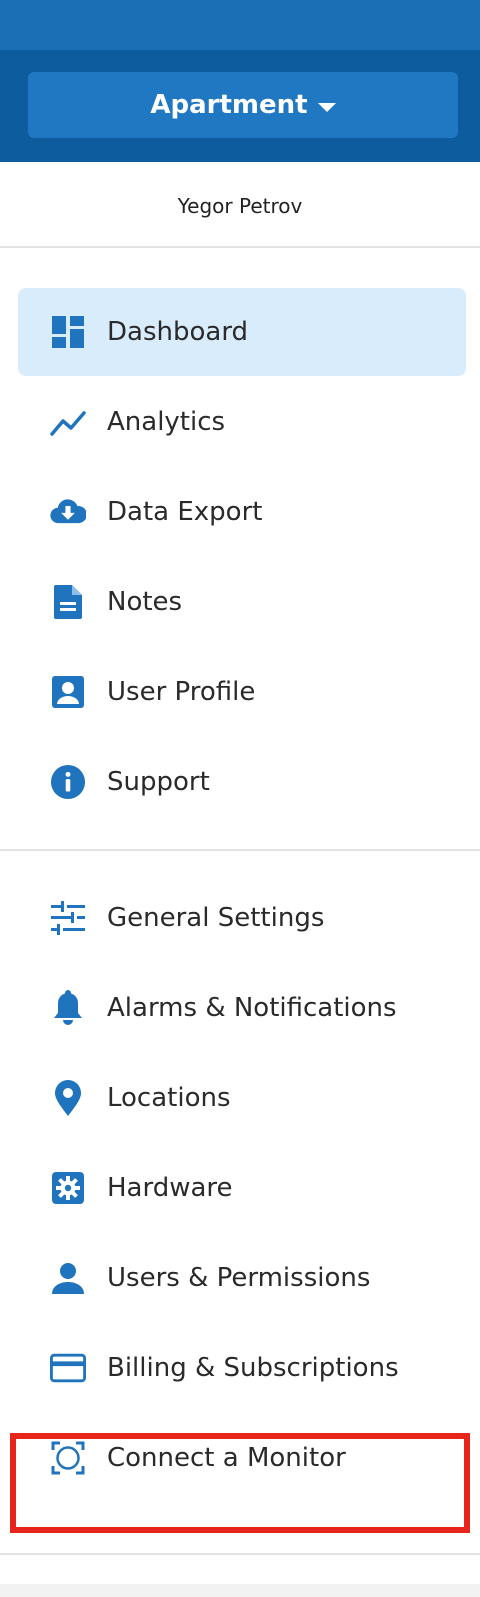  I want to click on dashboard-icon, so click(68, 332).